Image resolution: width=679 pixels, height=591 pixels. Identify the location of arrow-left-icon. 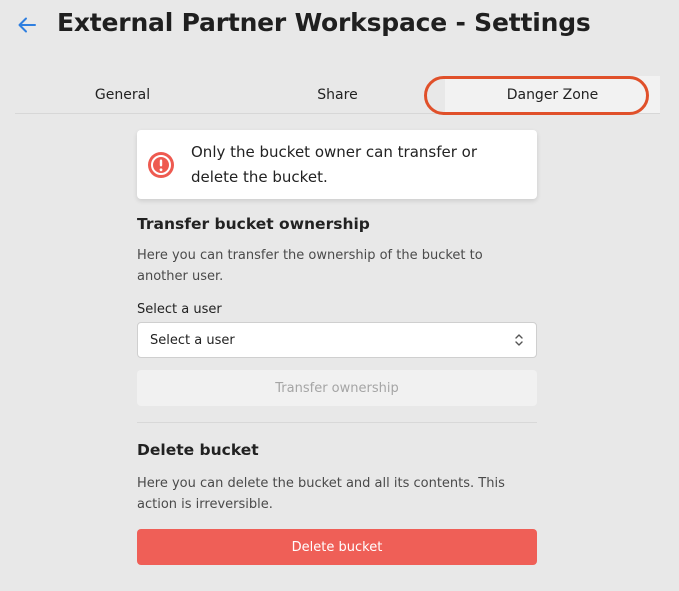
(27, 25).